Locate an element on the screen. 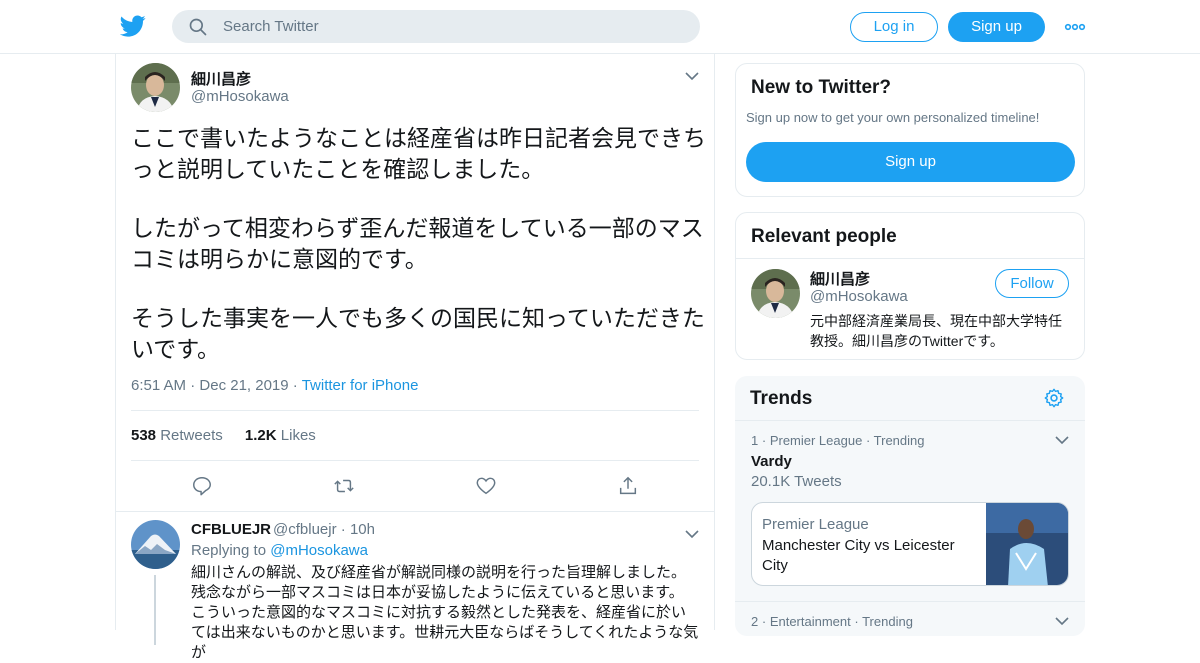  more-icon is located at coordinates (1075, 27).